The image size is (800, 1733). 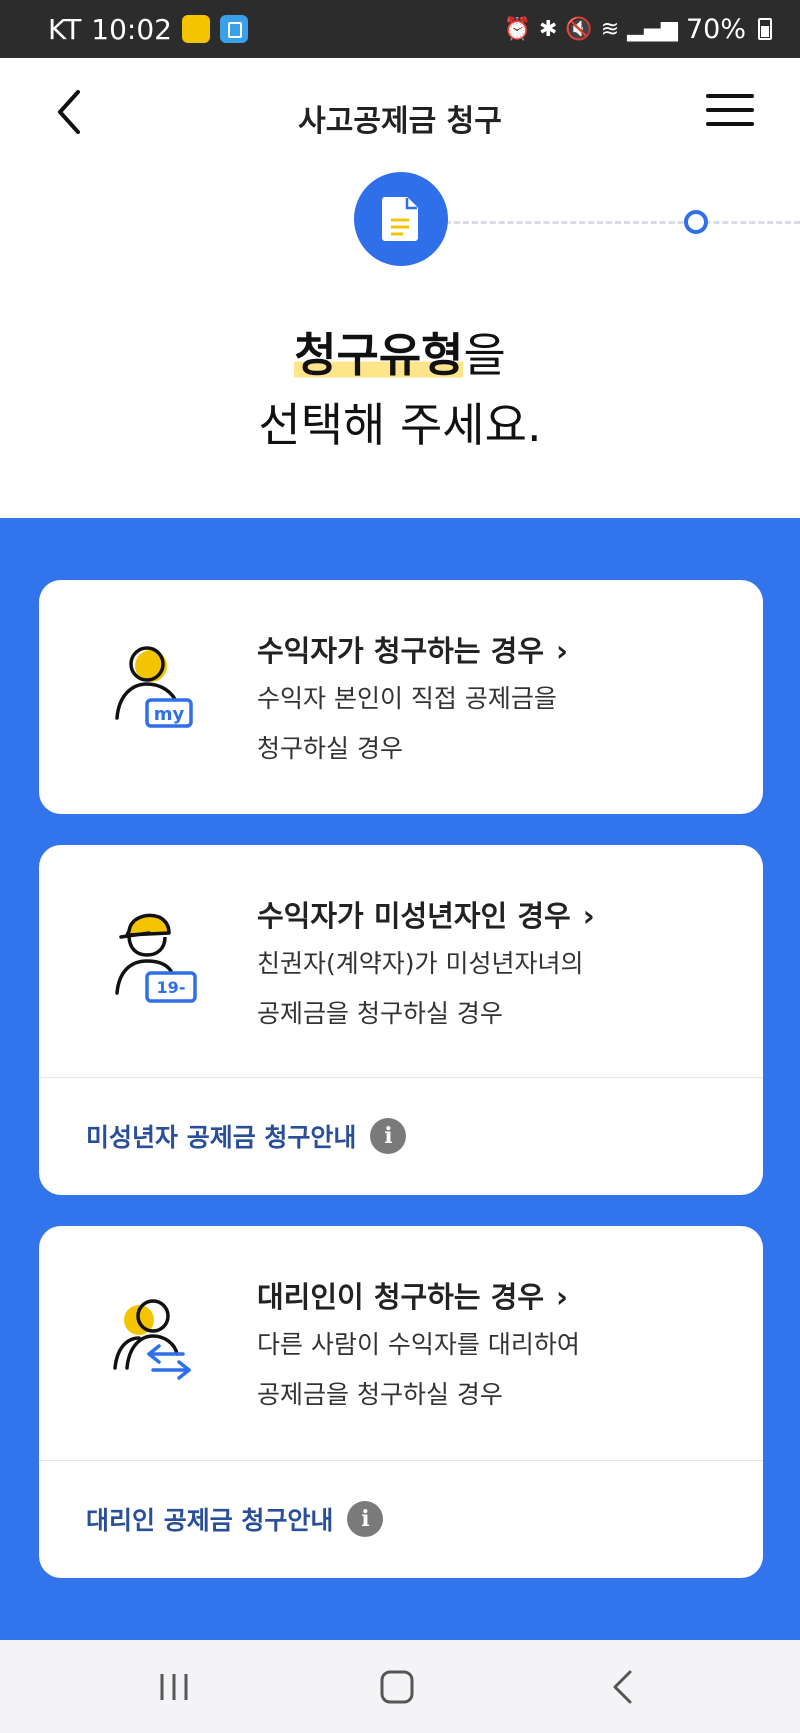 I want to click on badge-text: 19-, so click(x=171, y=987).